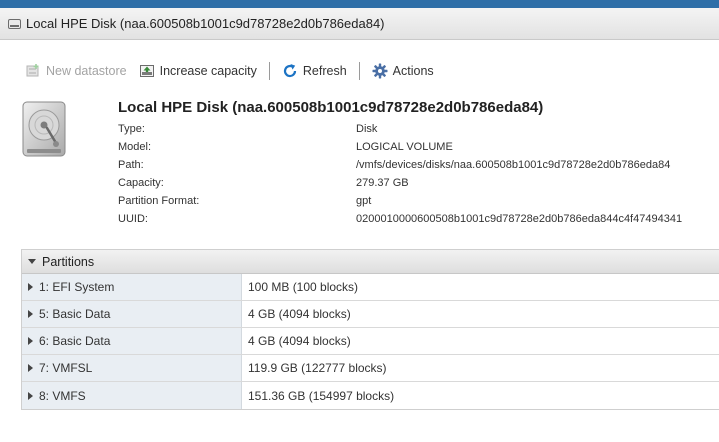  I want to click on partition-size: 119.9 GB (122777 blocks), so click(317, 368).